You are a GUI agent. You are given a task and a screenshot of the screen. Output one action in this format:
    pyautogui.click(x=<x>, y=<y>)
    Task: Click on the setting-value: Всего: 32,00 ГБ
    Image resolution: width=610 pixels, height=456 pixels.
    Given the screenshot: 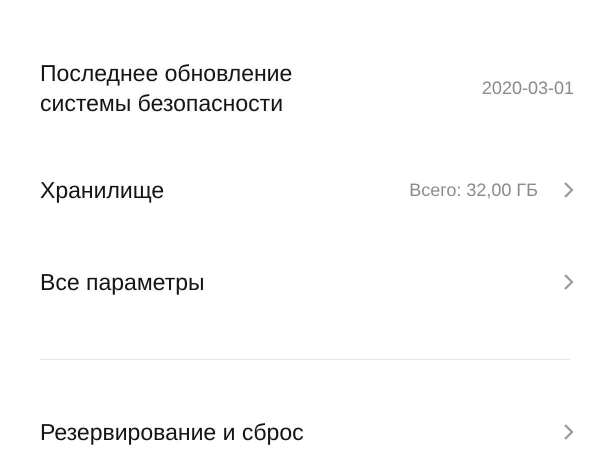 What is the action you would take?
    pyautogui.click(x=473, y=190)
    